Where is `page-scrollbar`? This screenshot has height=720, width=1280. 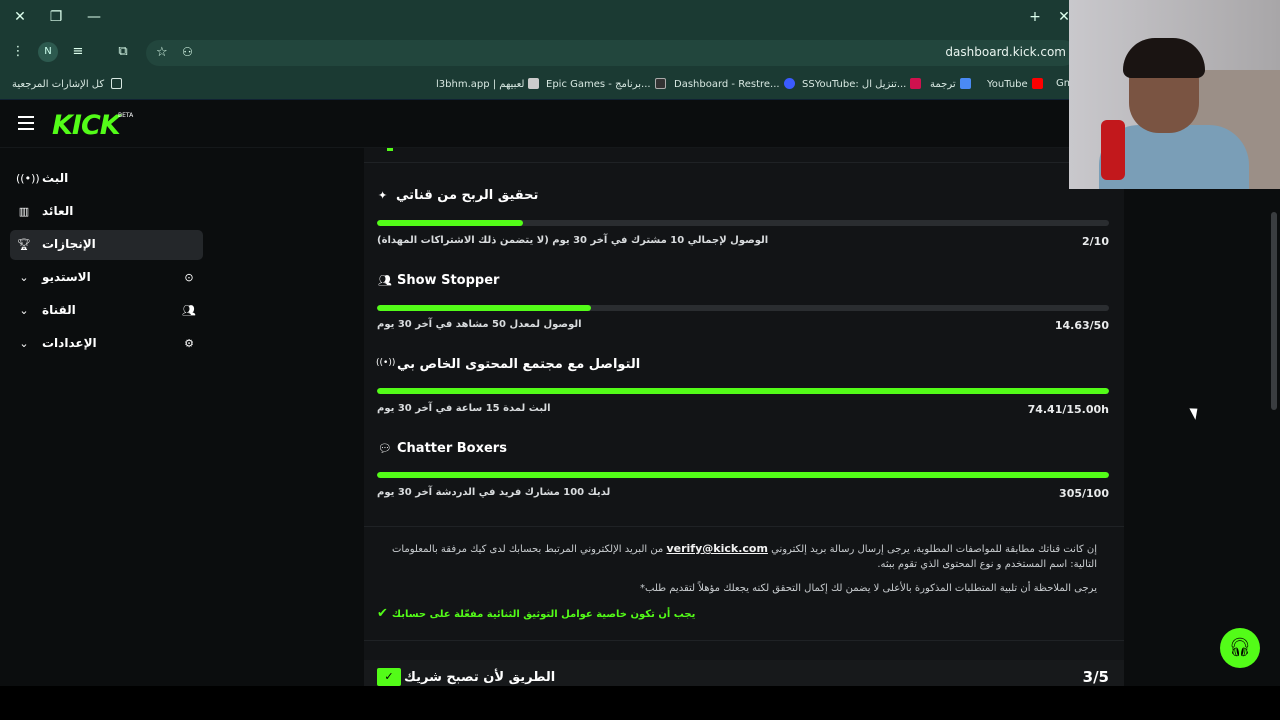 page-scrollbar is located at coordinates (1274, 311).